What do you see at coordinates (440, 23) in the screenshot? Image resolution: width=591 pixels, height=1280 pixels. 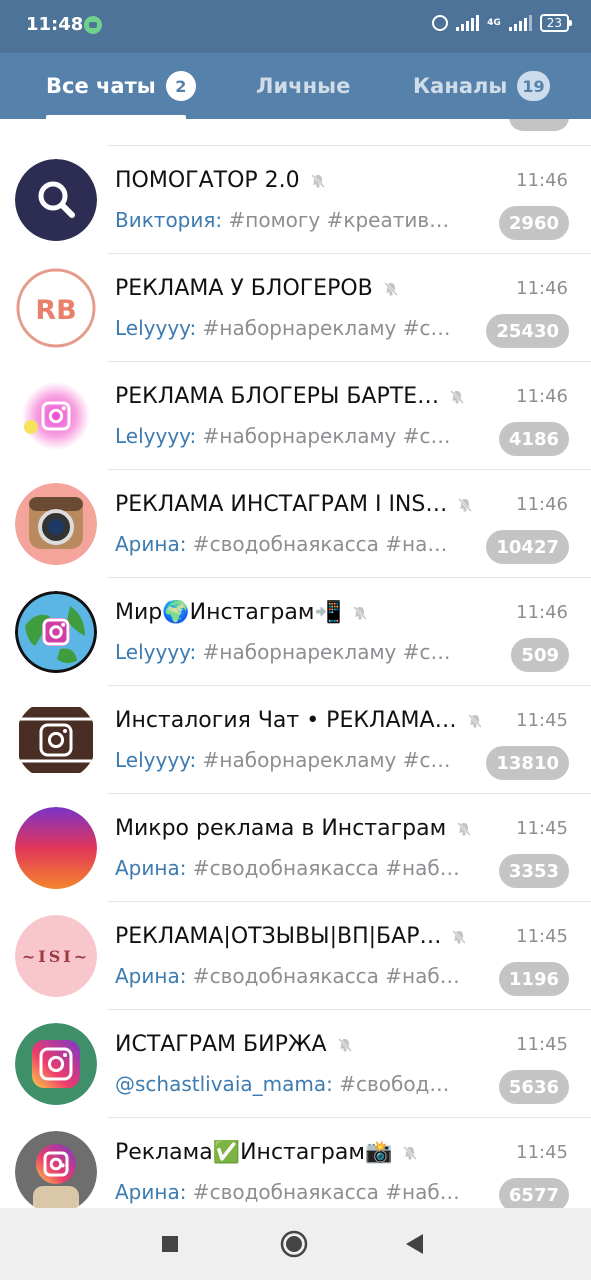 I see `alarm-icon` at bounding box center [440, 23].